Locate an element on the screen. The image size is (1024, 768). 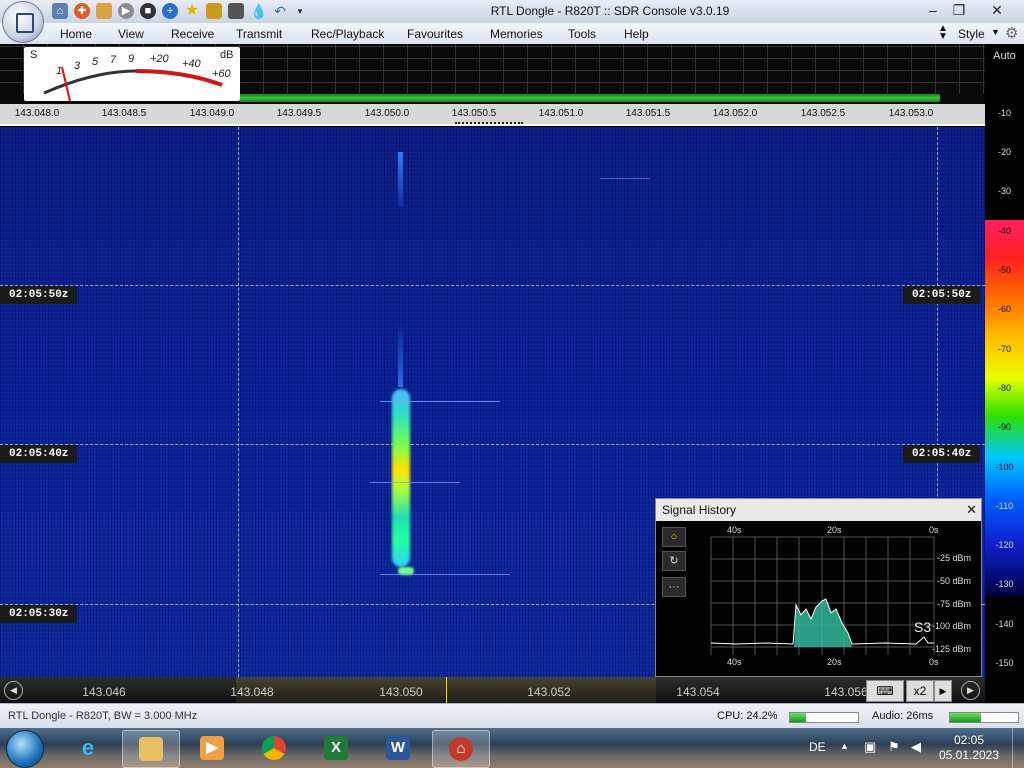
word-icon: W is located at coordinates (398, 748).